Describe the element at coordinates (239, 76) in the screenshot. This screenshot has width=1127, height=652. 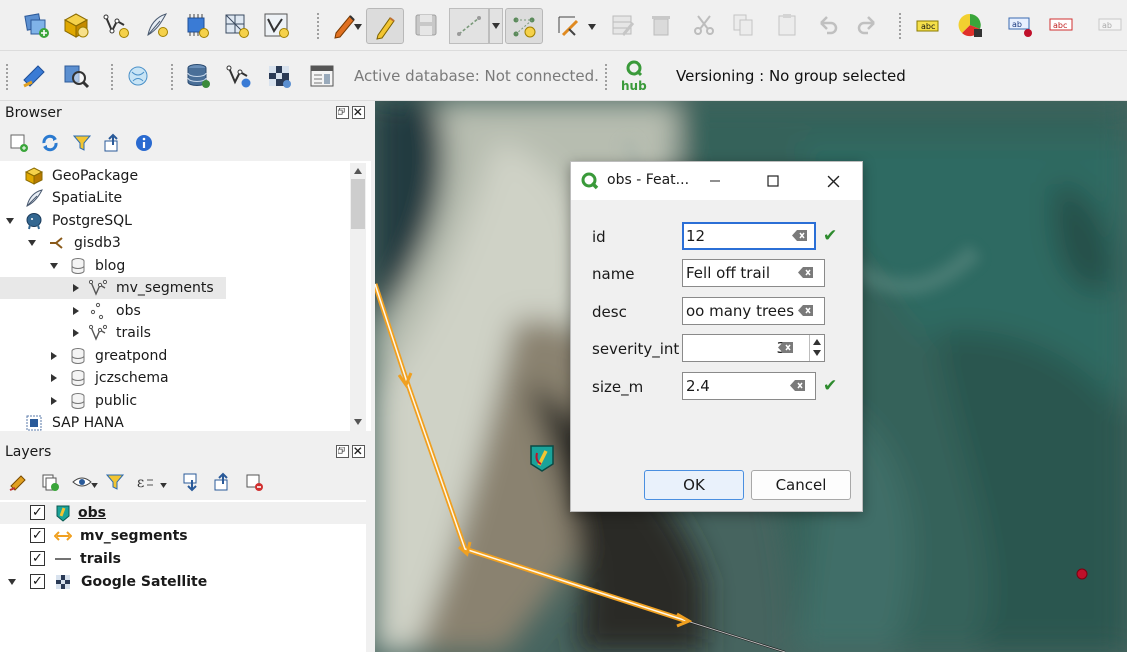
I see `topology-checker-icon` at that location.